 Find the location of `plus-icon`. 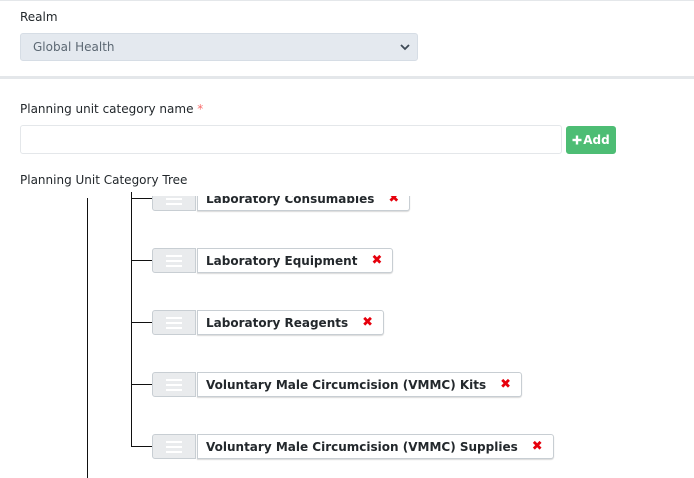

plus-icon is located at coordinates (577, 140).